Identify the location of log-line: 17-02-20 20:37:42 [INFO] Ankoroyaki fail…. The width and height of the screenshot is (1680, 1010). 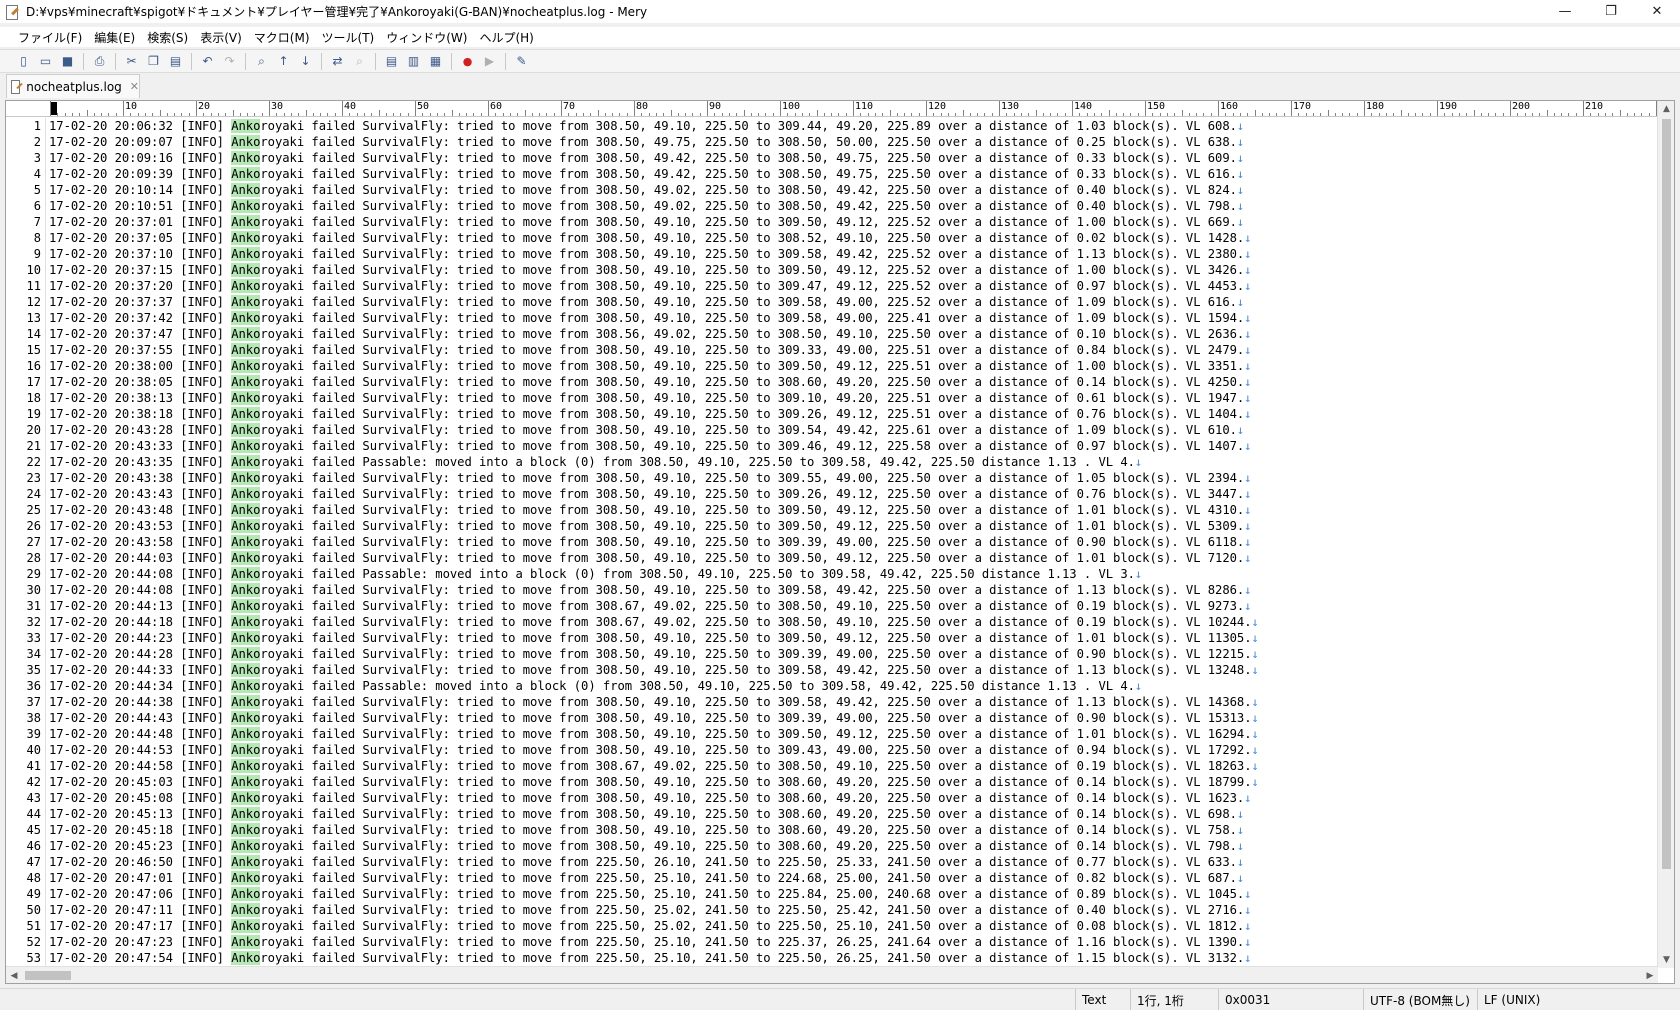
(853, 318).